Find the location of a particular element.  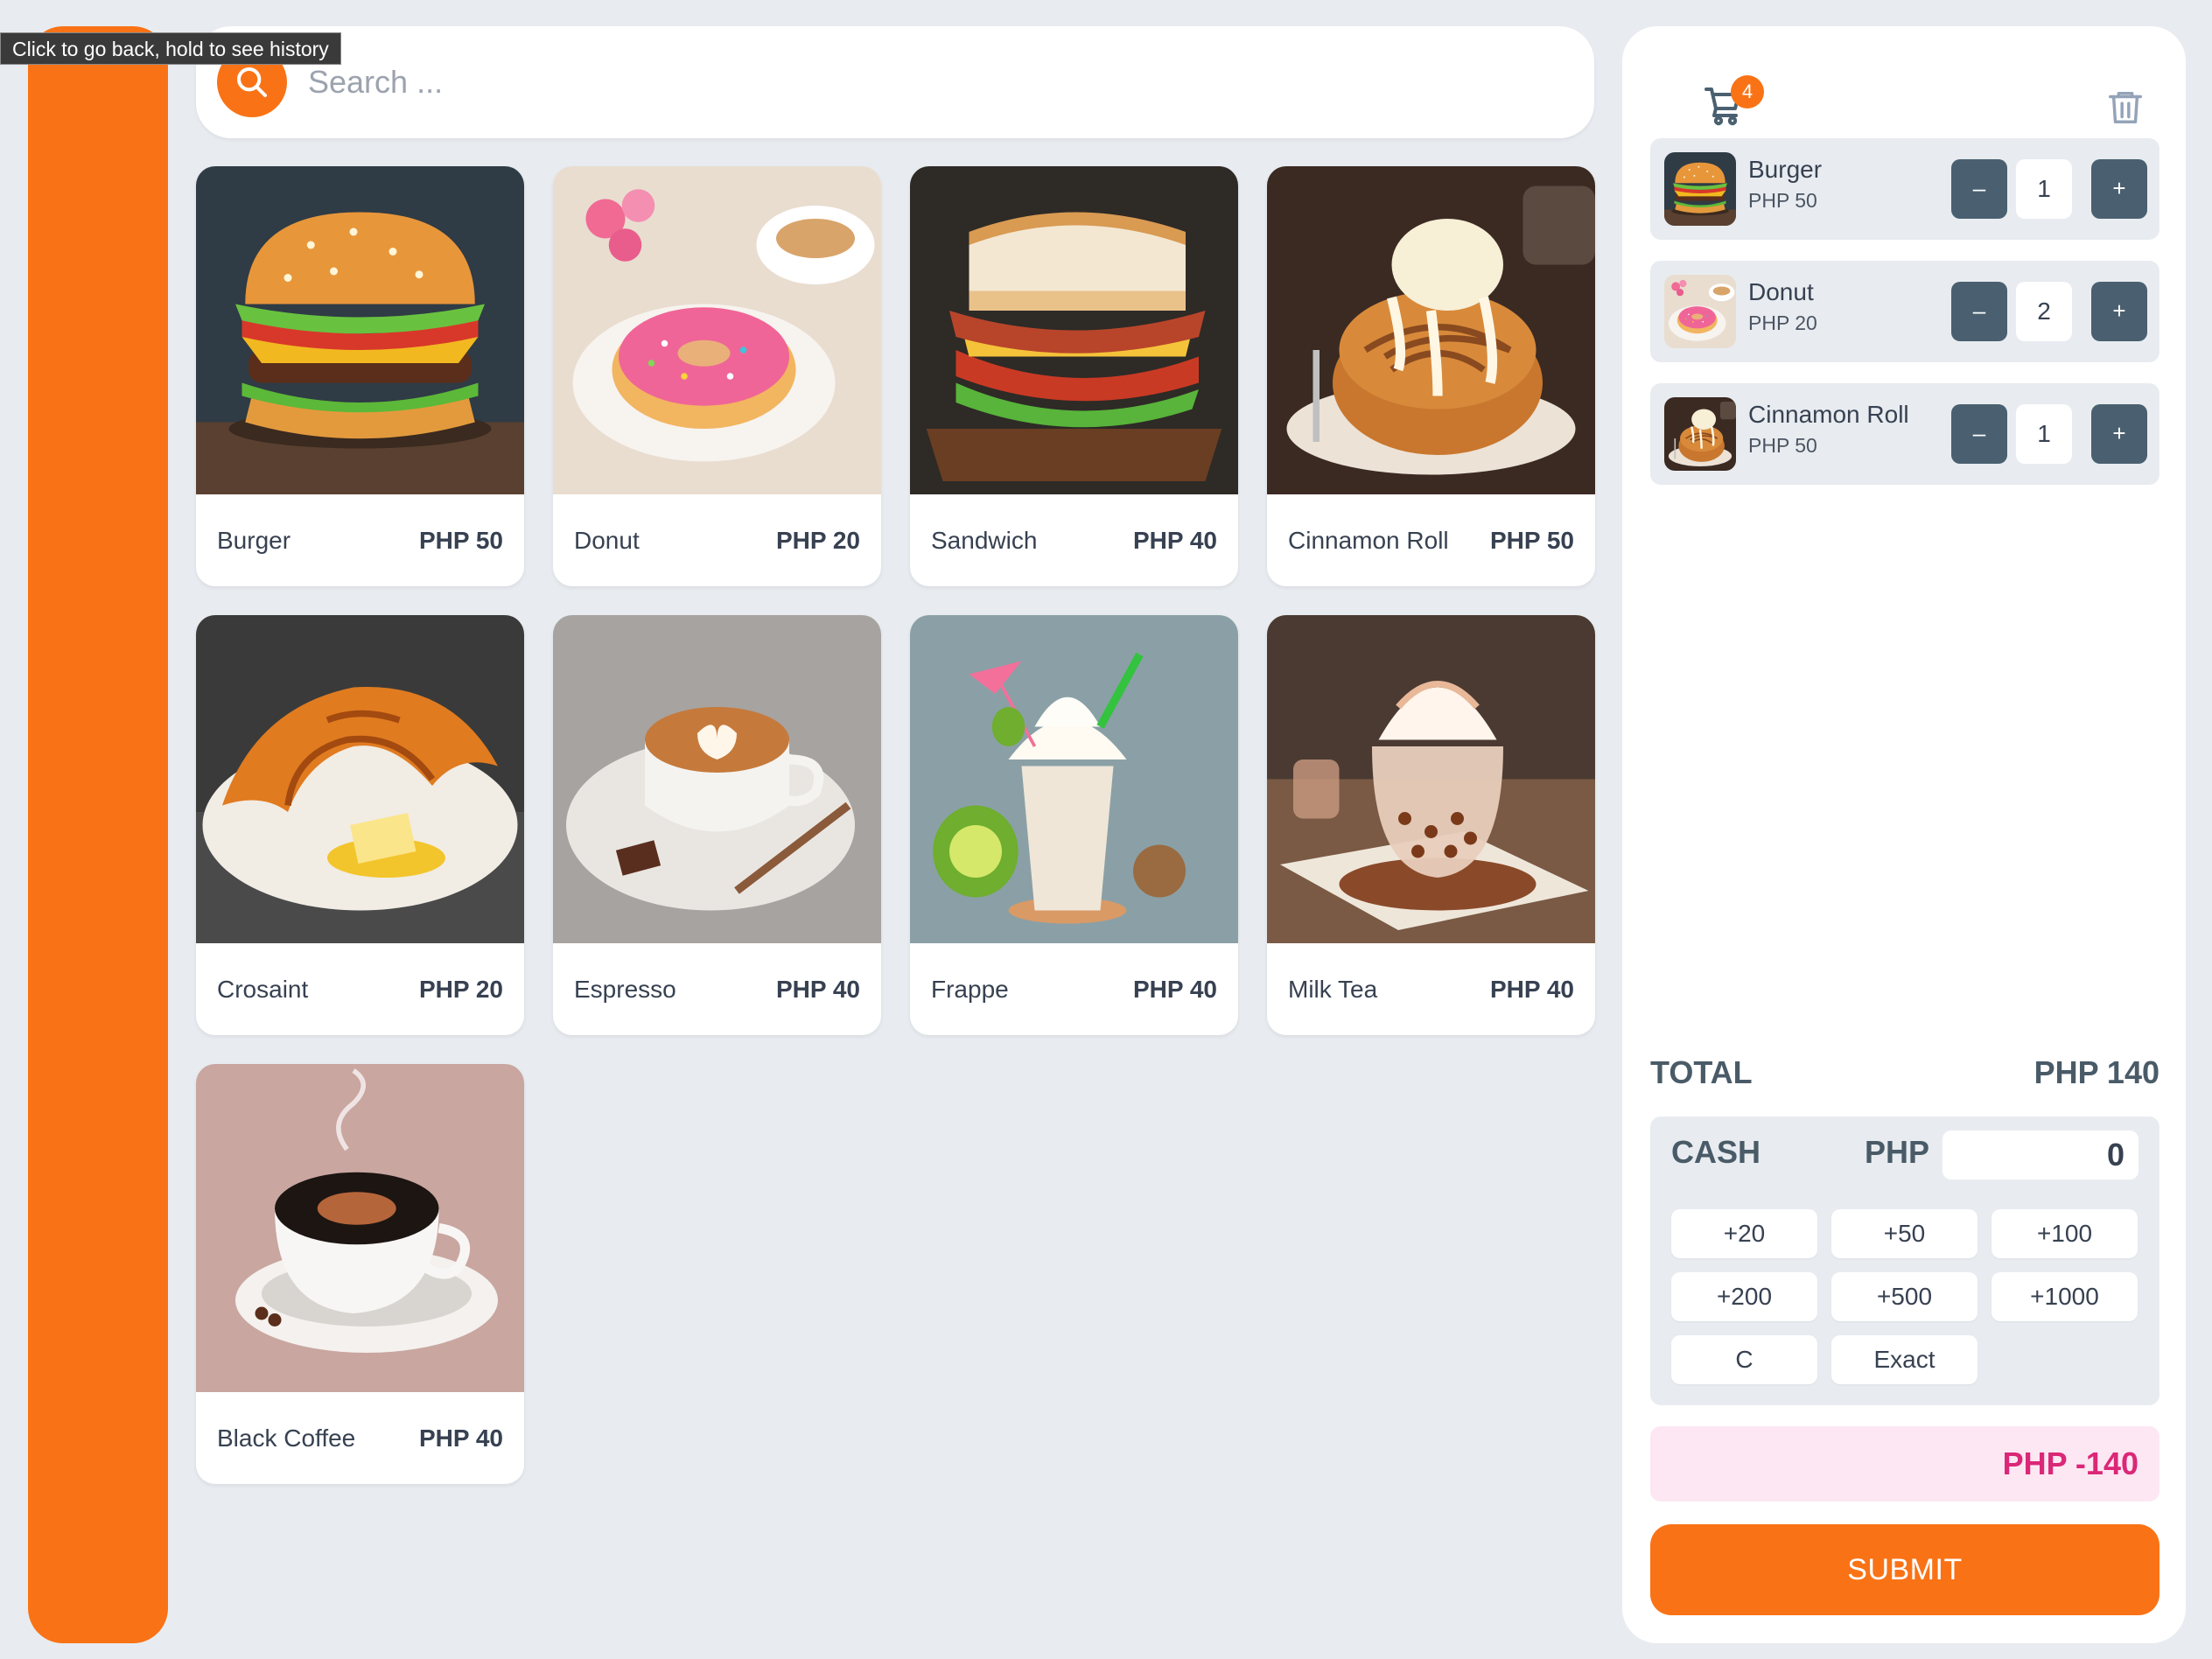

product-card-espresso: Espresso PHP 40 is located at coordinates (717, 825).